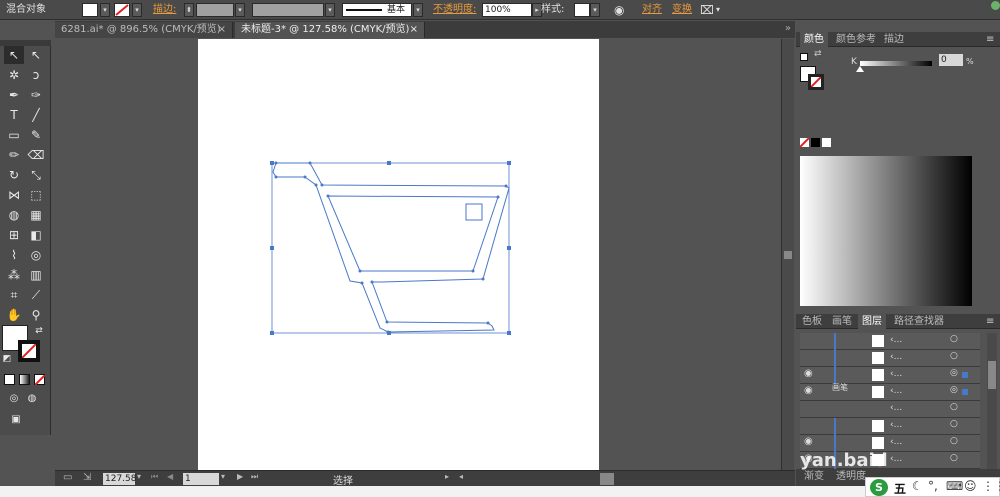 The height and width of the screenshot is (497, 1000). Describe the element at coordinates (682, 10) in the screenshot. I see `transform-link: 变换` at that location.